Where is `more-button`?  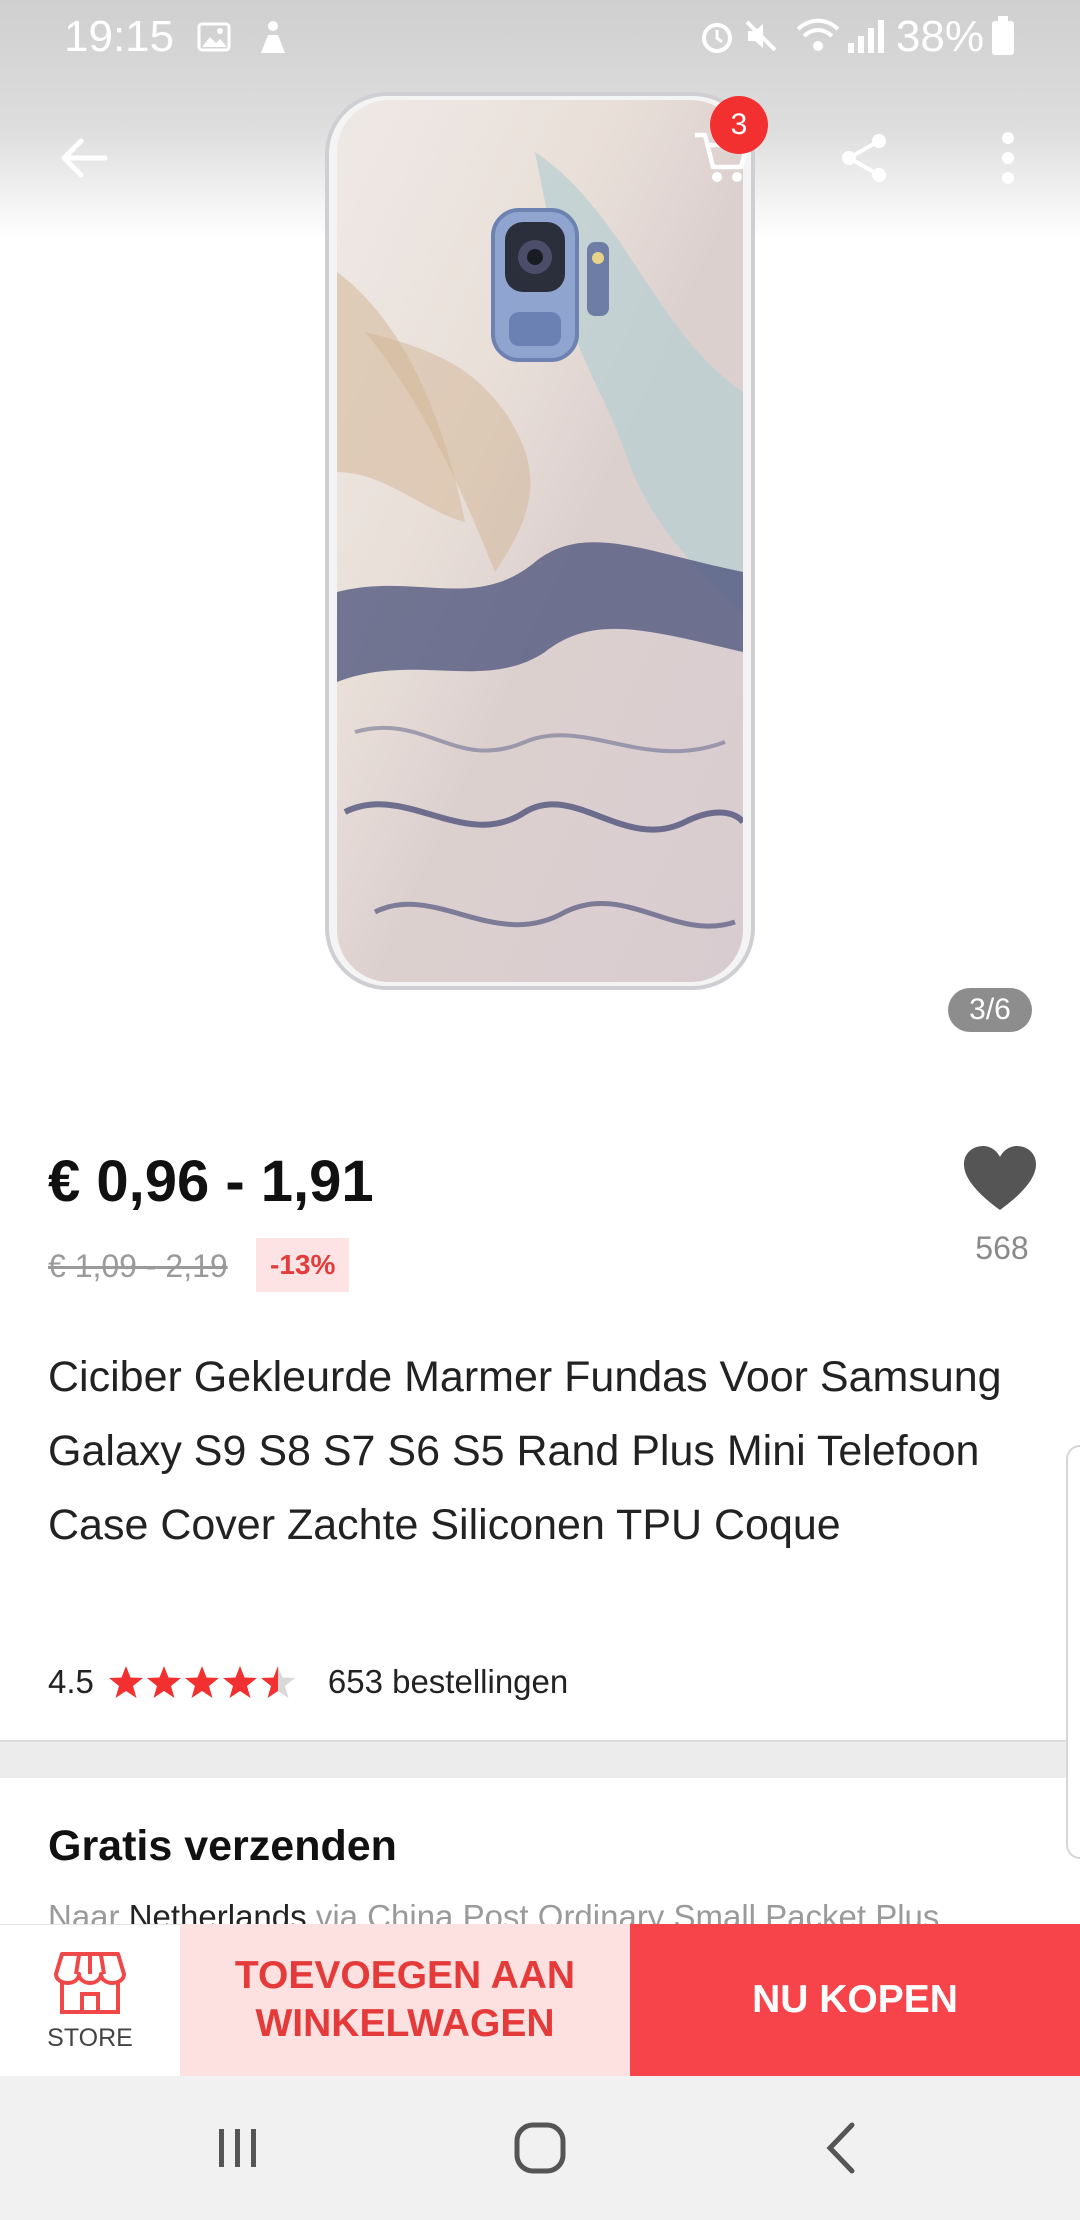 more-button is located at coordinates (1008, 158).